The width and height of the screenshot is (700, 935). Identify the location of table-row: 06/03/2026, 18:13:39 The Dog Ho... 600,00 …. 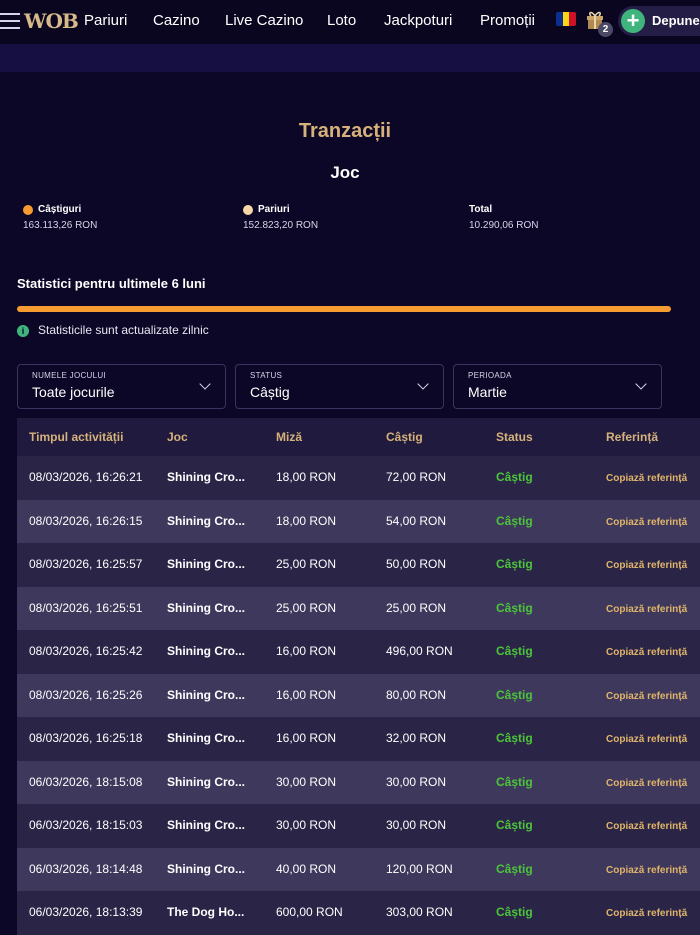
(358, 913).